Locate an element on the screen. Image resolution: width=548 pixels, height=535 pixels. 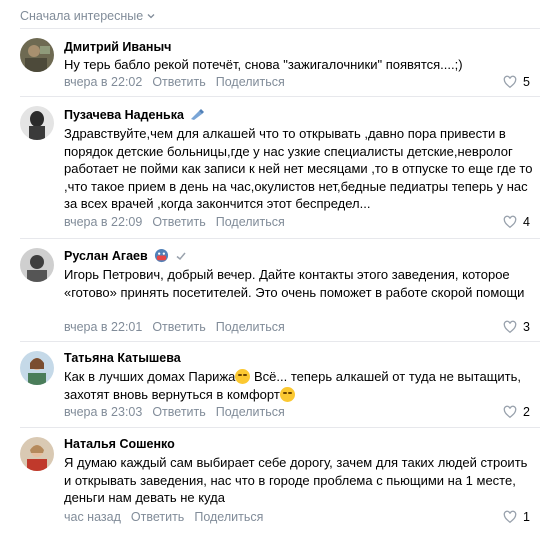
comment-meta: вчера в 22:01 Ответить Поделиться is located at coordinates (174, 327).